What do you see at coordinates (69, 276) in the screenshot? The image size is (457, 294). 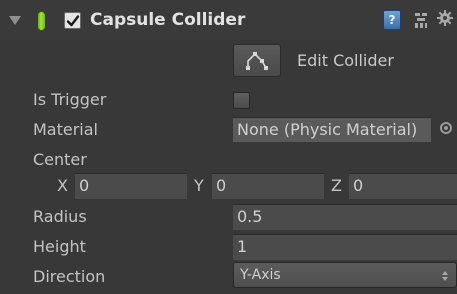 I see `direction-label: Direction` at bounding box center [69, 276].